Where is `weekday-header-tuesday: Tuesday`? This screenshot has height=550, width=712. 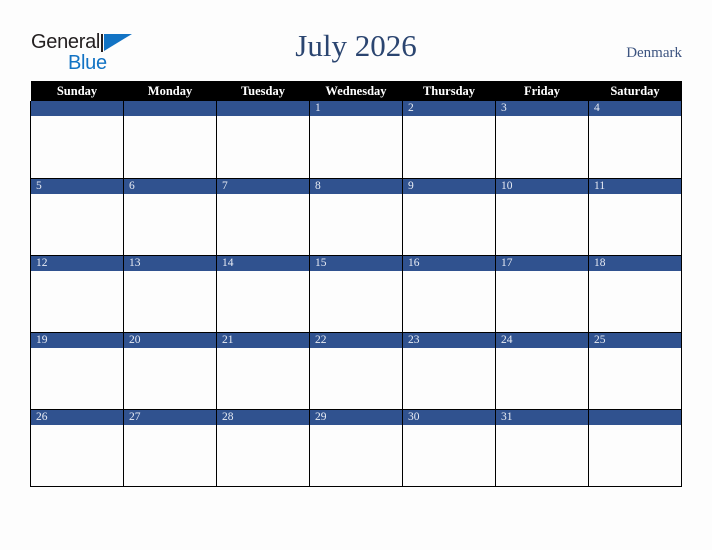 weekday-header-tuesday: Tuesday is located at coordinates (263, 91).